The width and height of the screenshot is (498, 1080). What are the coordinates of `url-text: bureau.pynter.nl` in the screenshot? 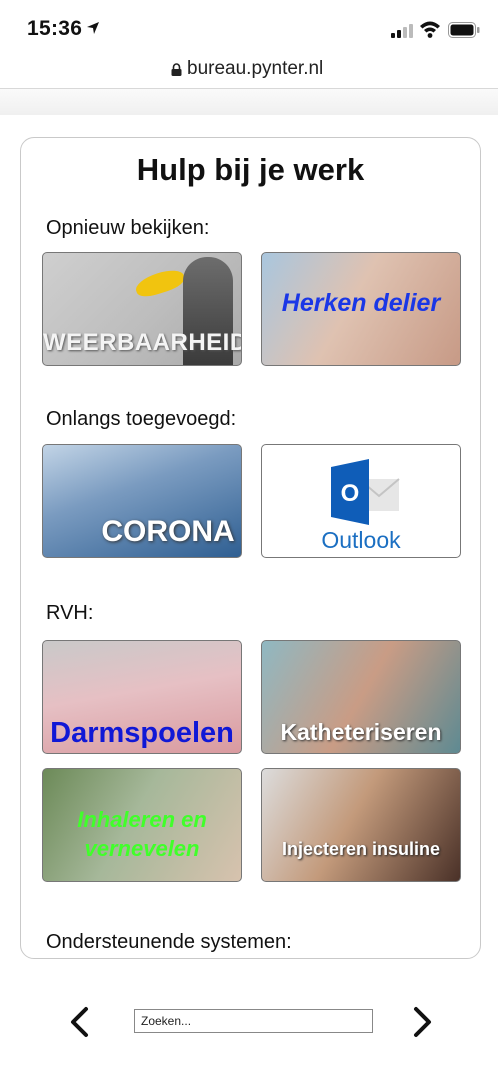 It's located at (255, 68).